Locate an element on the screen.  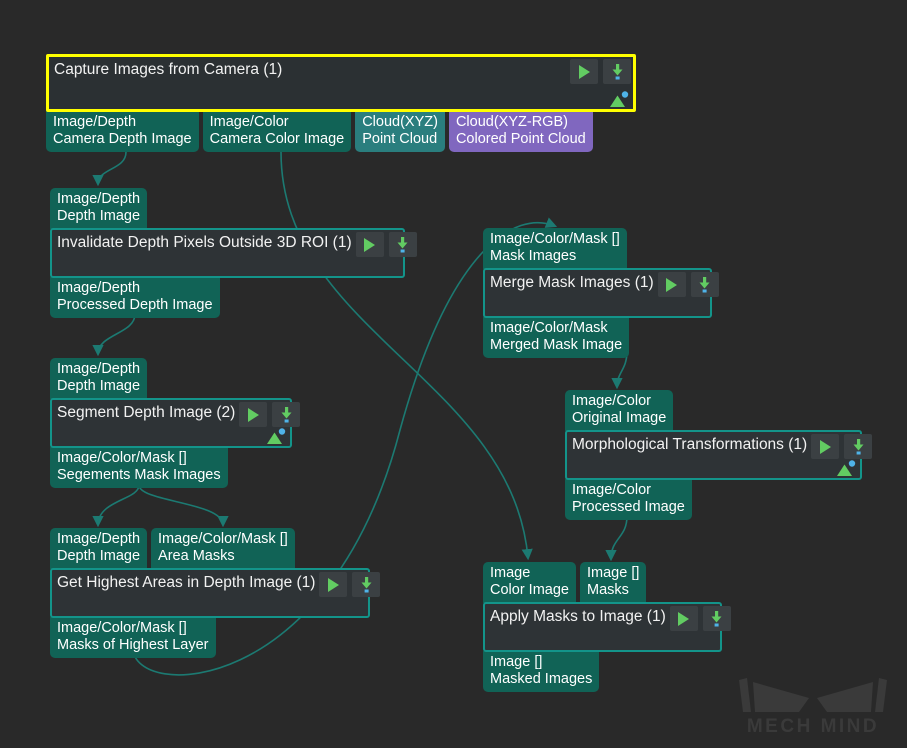
node-body: Apply Masks to Image (1) is located at coordinates (607, 627).